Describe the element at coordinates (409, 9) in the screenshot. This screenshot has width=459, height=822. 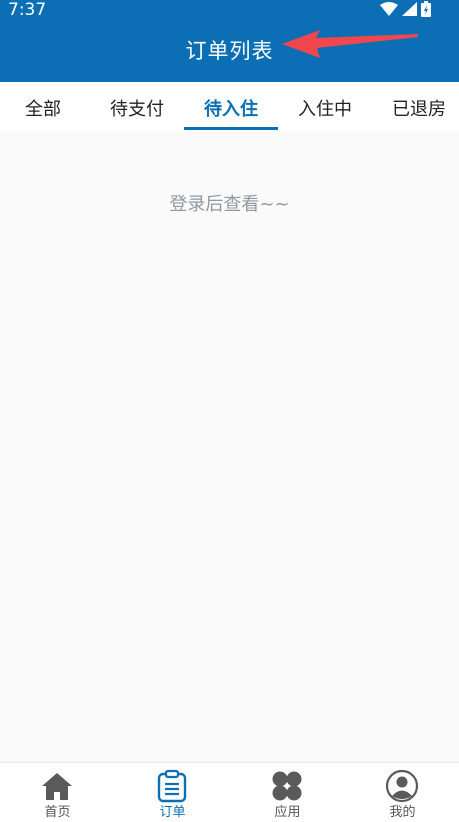
I see `signal-icon` at that location.